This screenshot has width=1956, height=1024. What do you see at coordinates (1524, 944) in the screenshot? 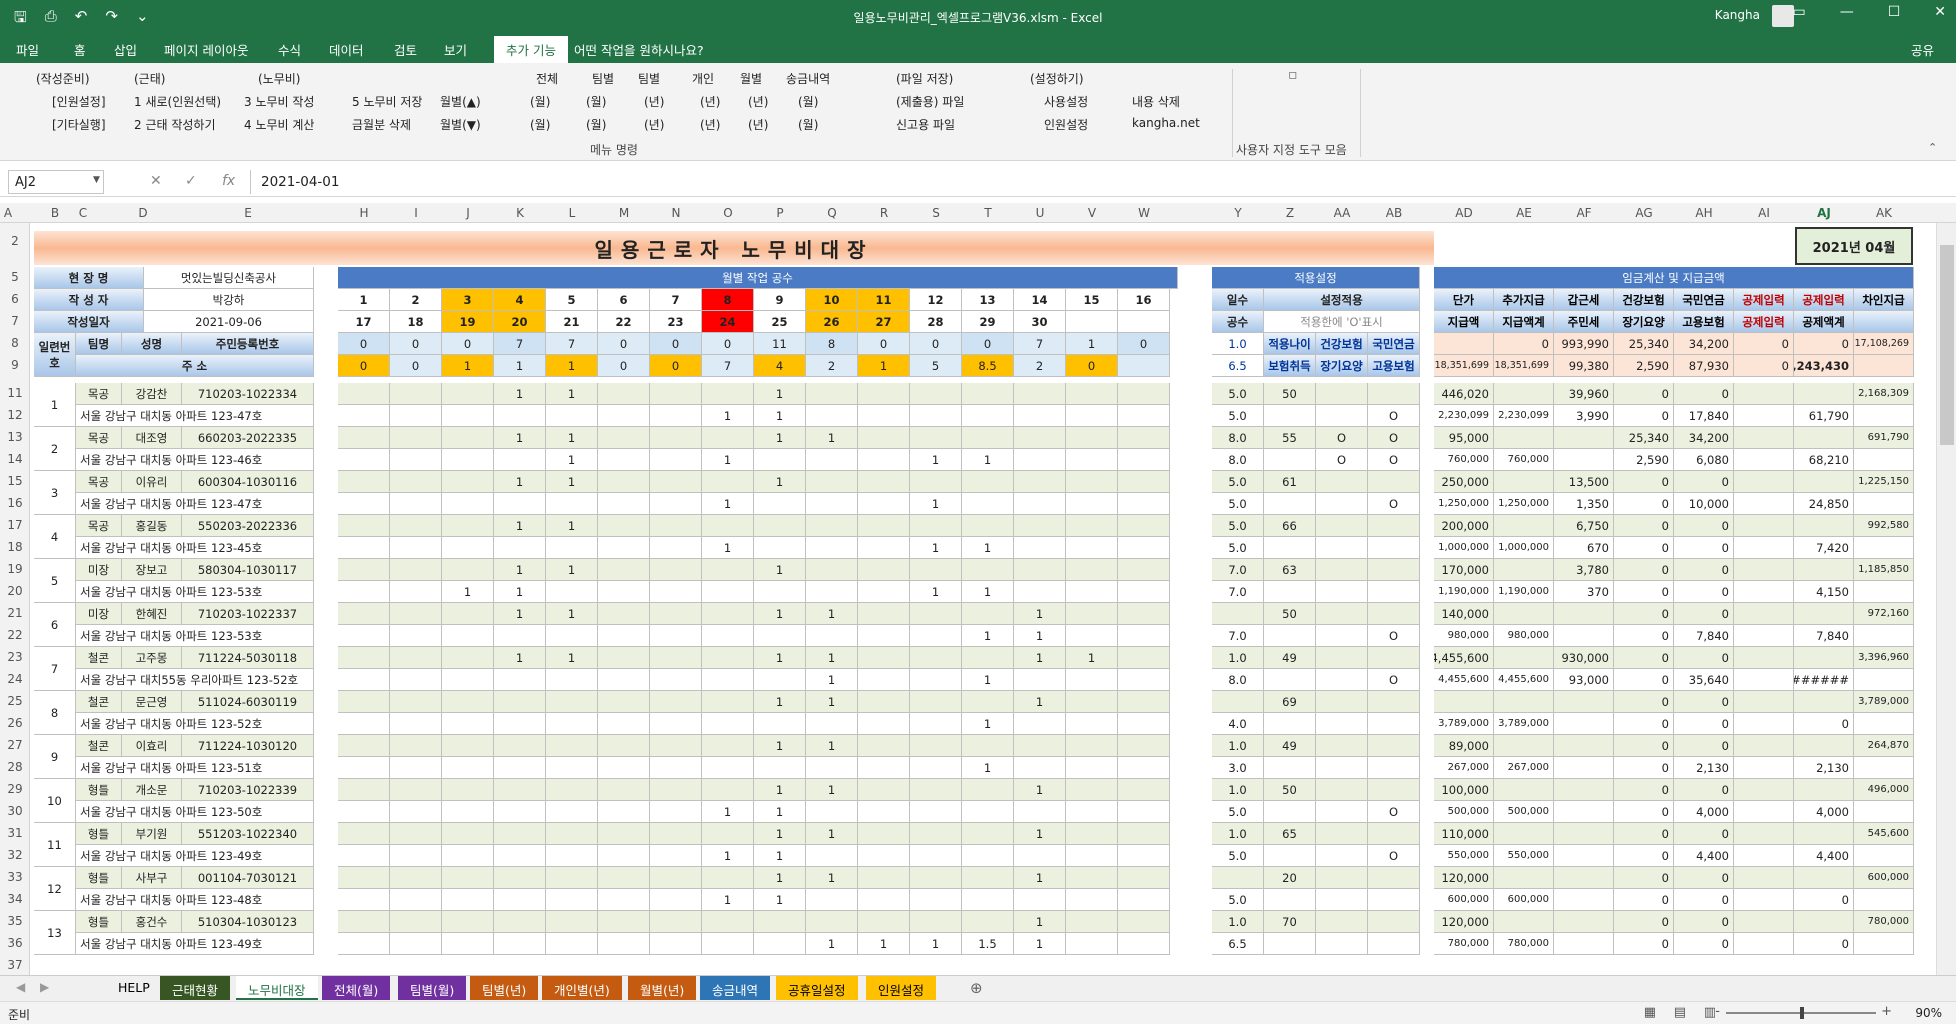
I see `worker-pay: 780,000` at bounding box center [1524, 944].